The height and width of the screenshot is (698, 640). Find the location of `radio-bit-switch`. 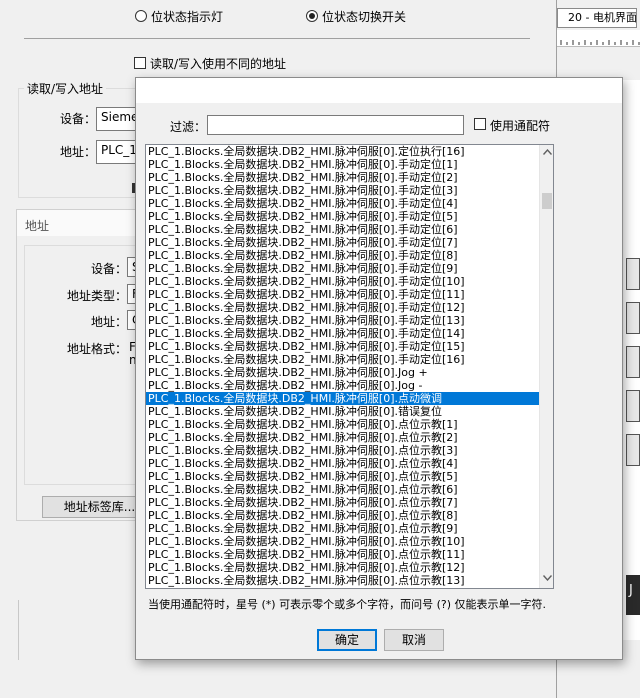

radio-bit-switch is located at coordinates (312, 16).